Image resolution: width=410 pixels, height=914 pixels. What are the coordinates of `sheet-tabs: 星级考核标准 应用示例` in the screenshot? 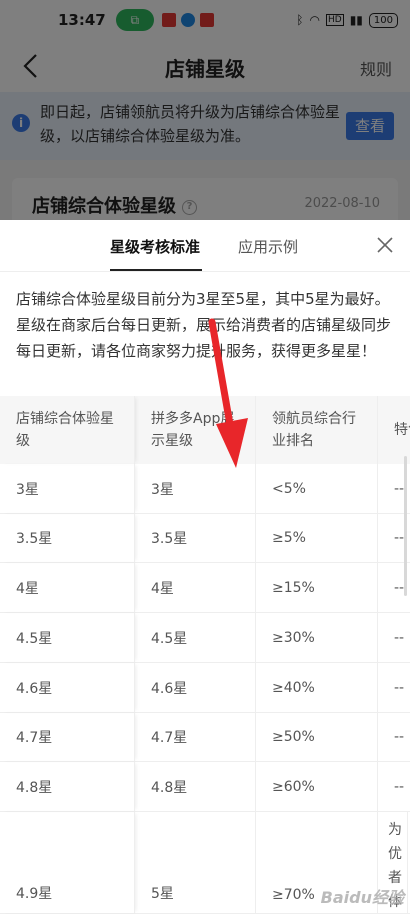 It's located at (205, 246).